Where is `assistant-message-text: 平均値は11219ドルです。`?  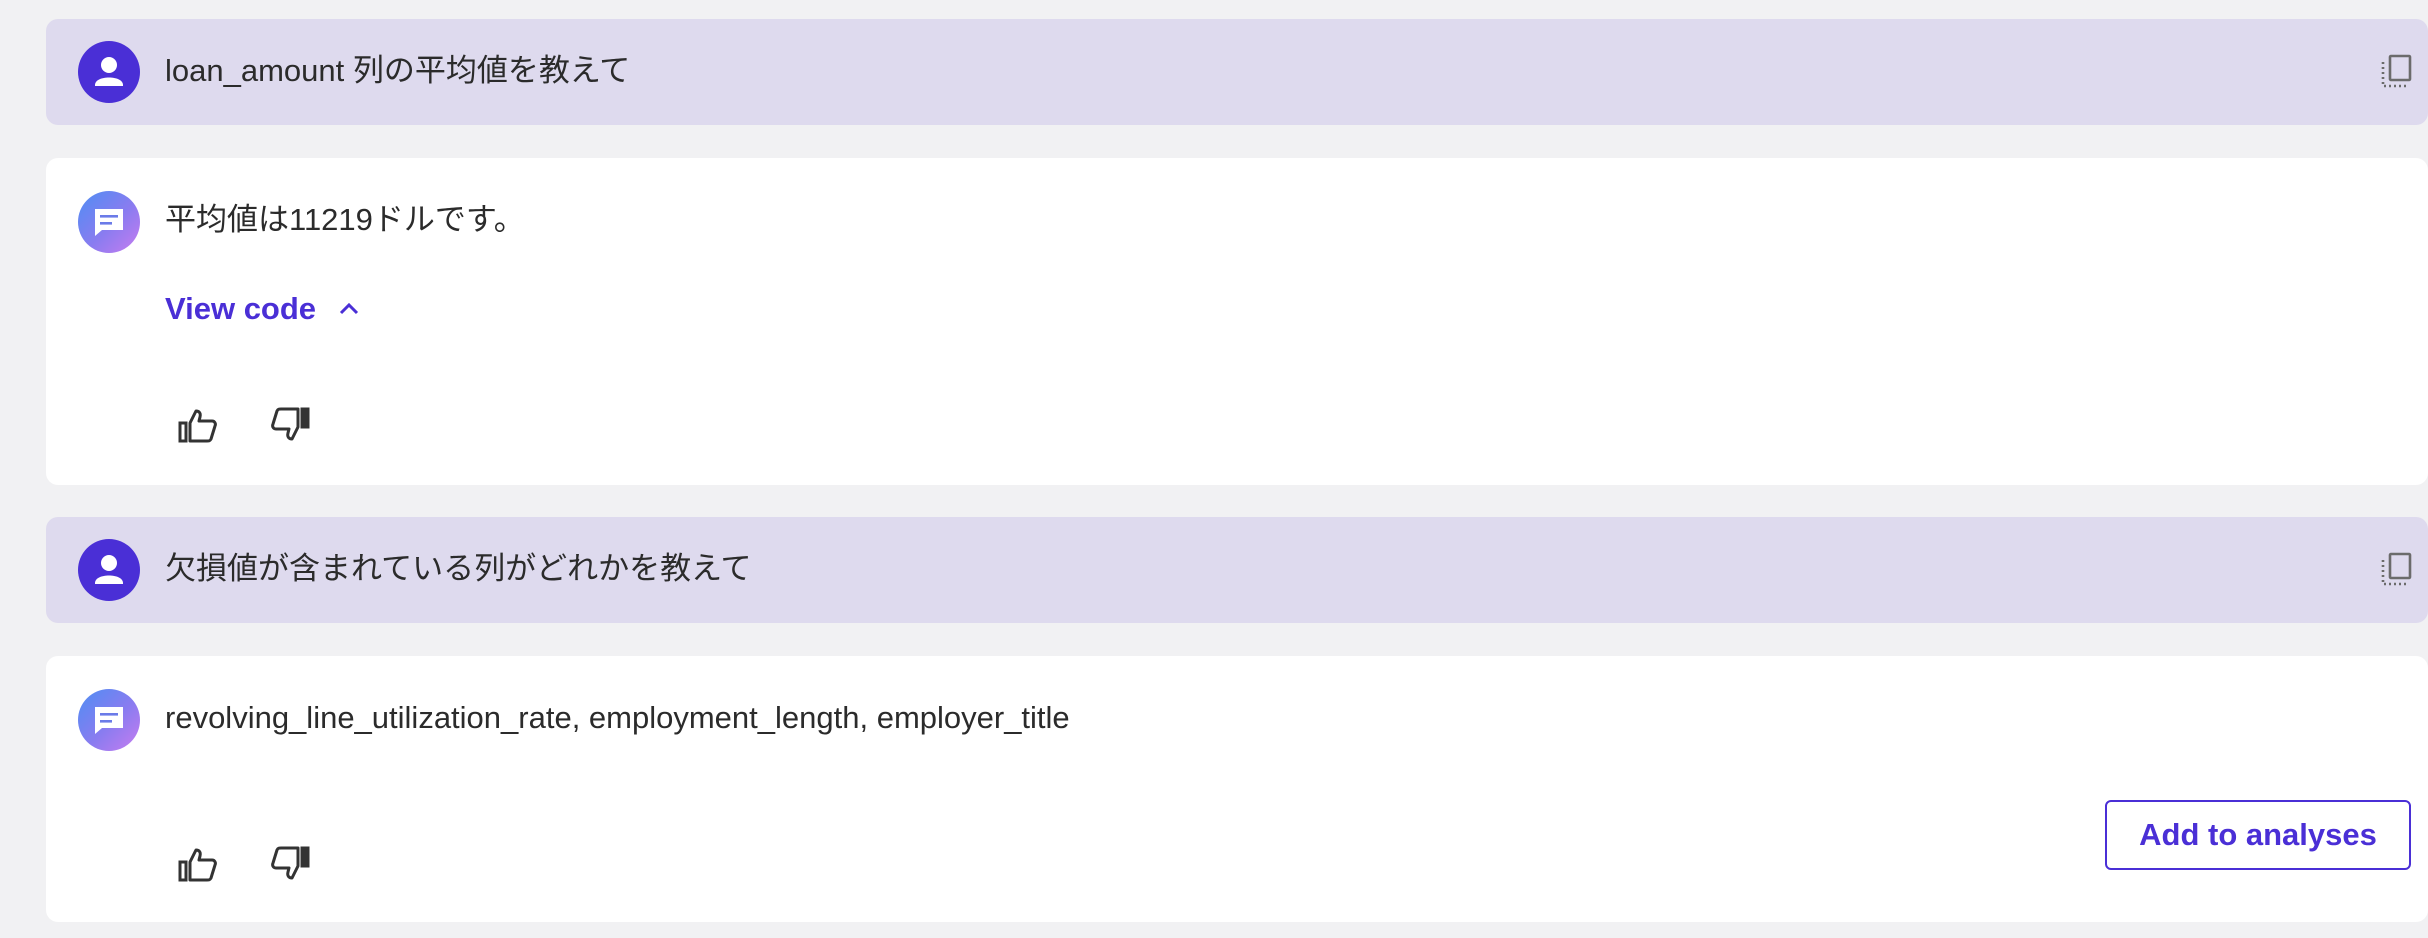
assistant-message-text: 平均値は11219ドルです。 is located at coordinates (345, 219).